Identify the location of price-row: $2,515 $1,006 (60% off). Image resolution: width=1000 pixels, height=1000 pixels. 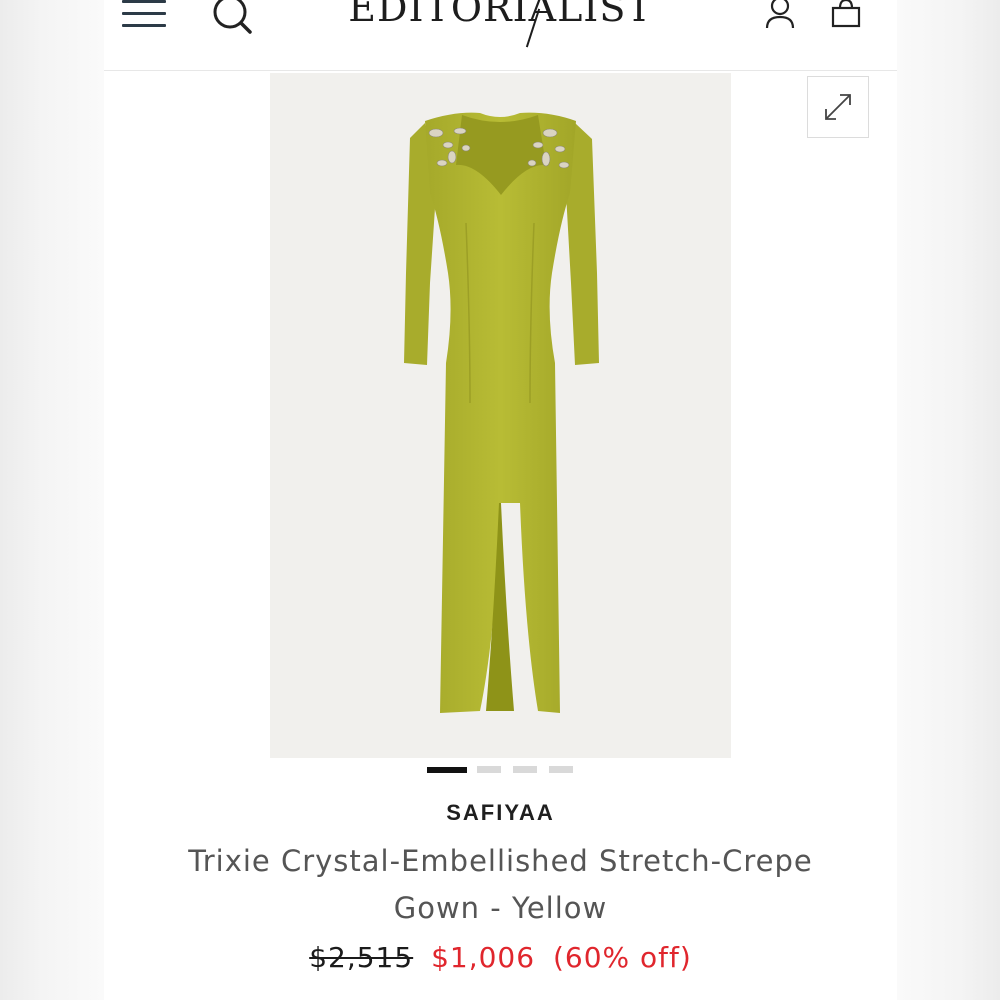
(500, 957).